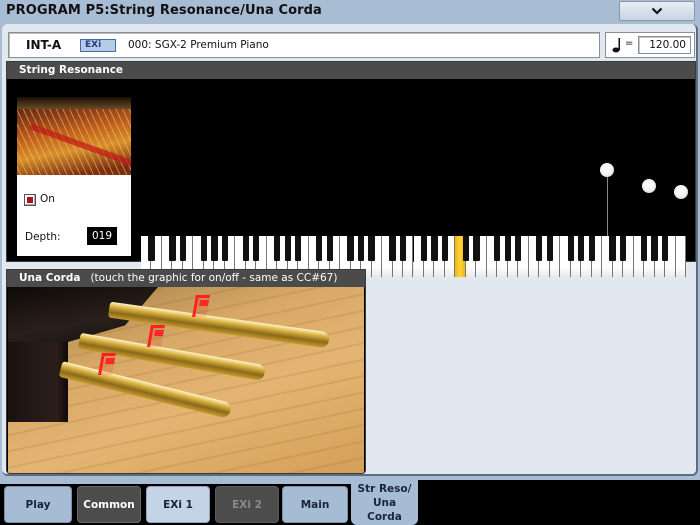 The width and height of the screenshot is (700, 525). Describe the element at coordinates (50, 278) in the screenshot. I see `una-corda-title: Una Corda` at that location.